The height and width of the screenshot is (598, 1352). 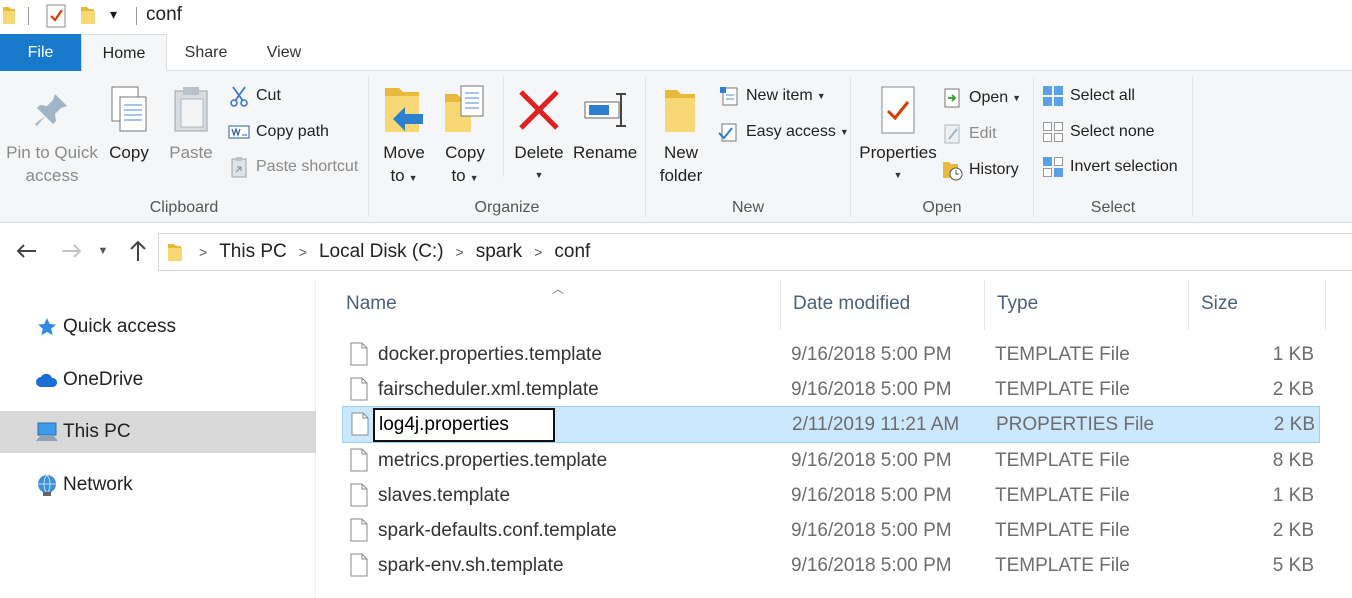 I want to click on customize-toolbar-icon: ▾, so click(x=113, y=14).